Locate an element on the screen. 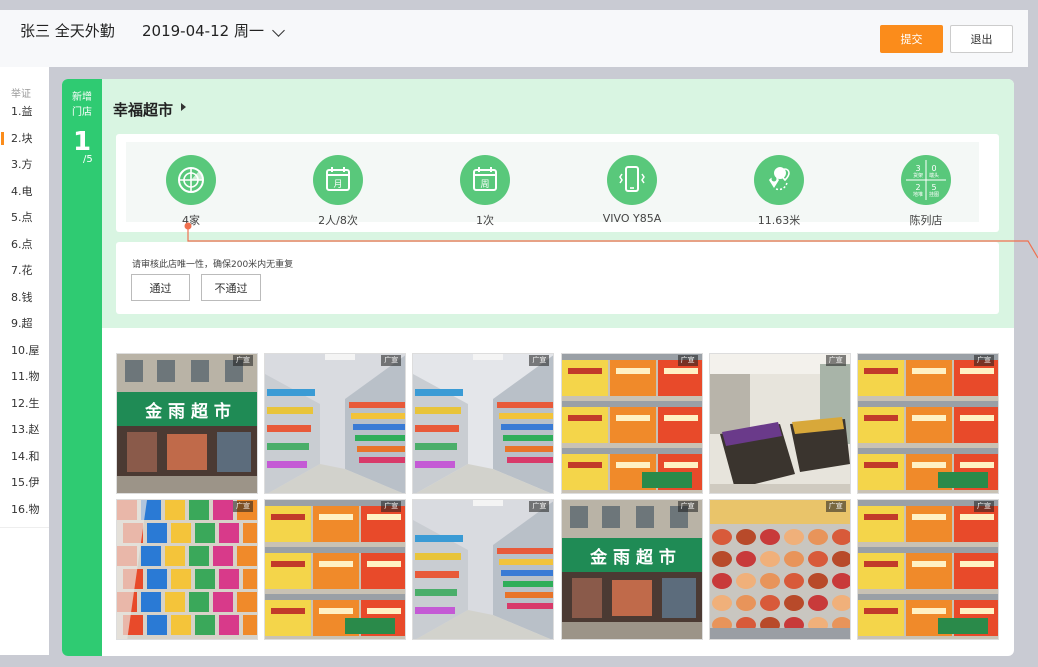 Image resolution: width=1038 pixels, height=667 pixels. calendar-month-icon: 月 is located at coordinates (338, 180).